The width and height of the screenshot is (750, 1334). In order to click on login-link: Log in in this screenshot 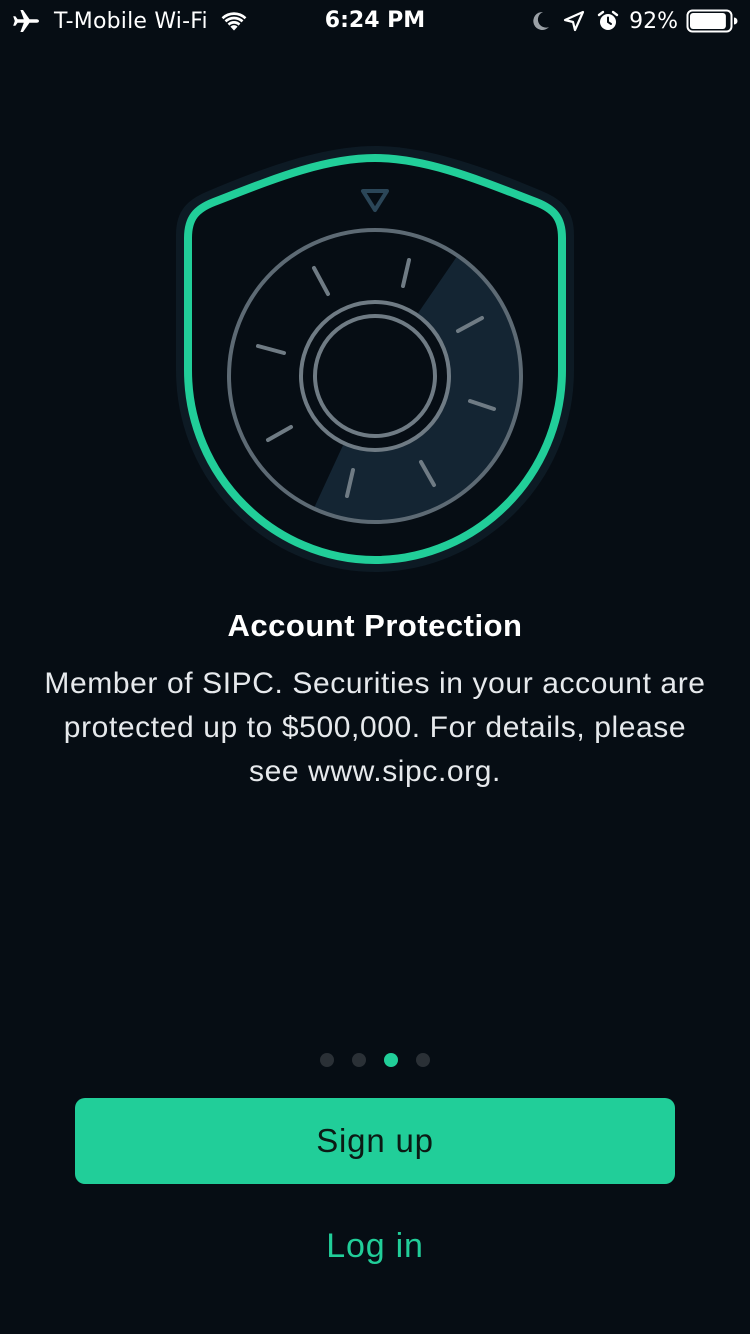, I will do `click(375, 1246)`.